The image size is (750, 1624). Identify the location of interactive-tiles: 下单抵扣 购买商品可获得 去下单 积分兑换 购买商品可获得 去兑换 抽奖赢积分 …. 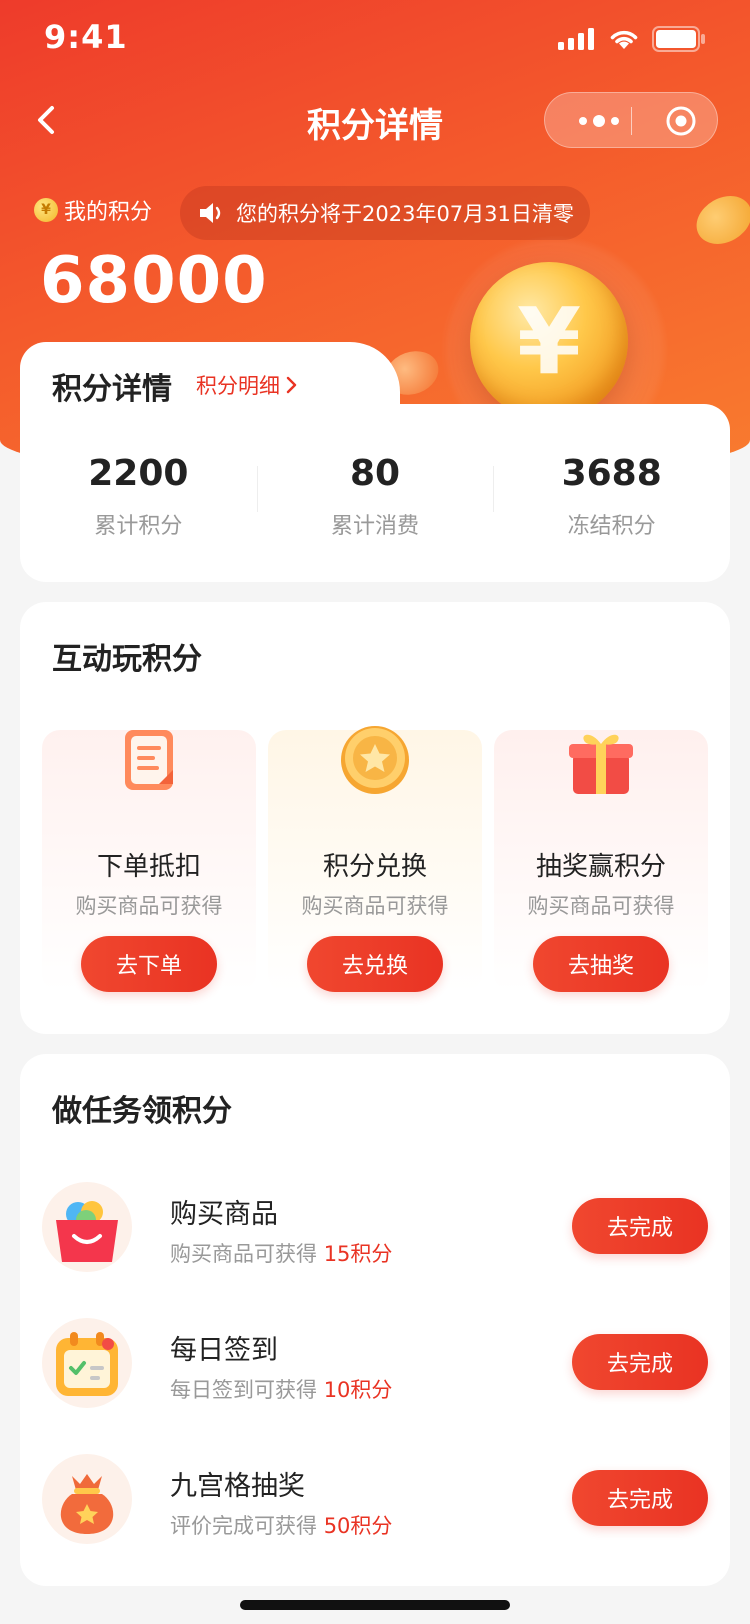
(375, 859).